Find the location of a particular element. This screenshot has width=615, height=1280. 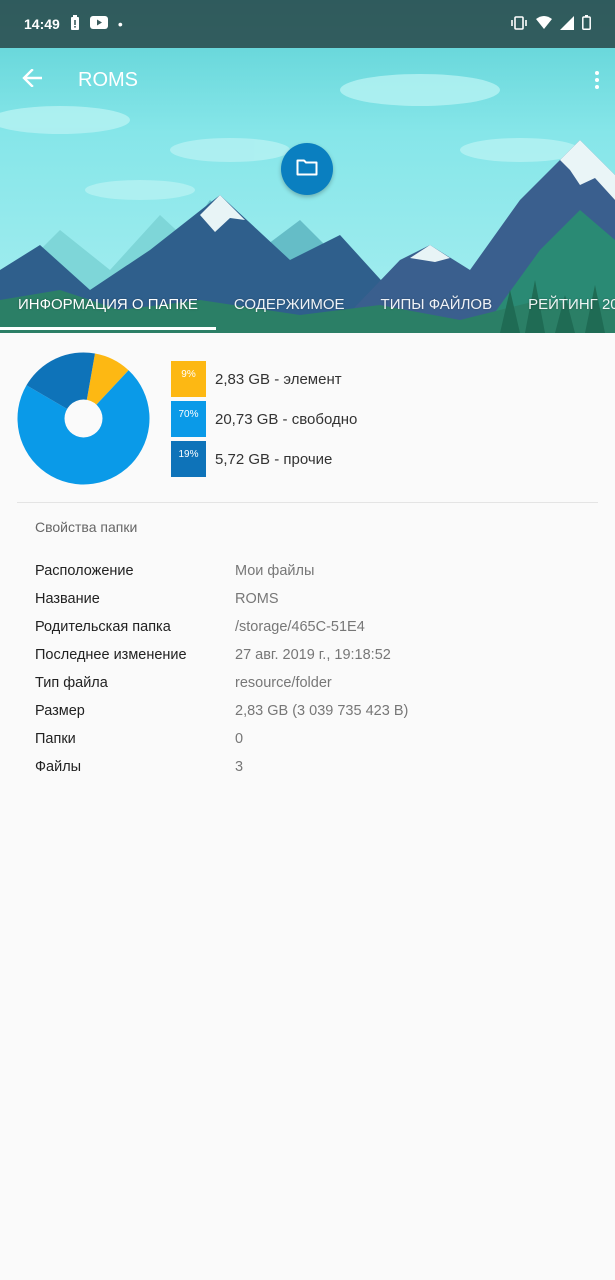

tab-rating: РЕЙТИНГ 20 is located at coordinates (562, 309).